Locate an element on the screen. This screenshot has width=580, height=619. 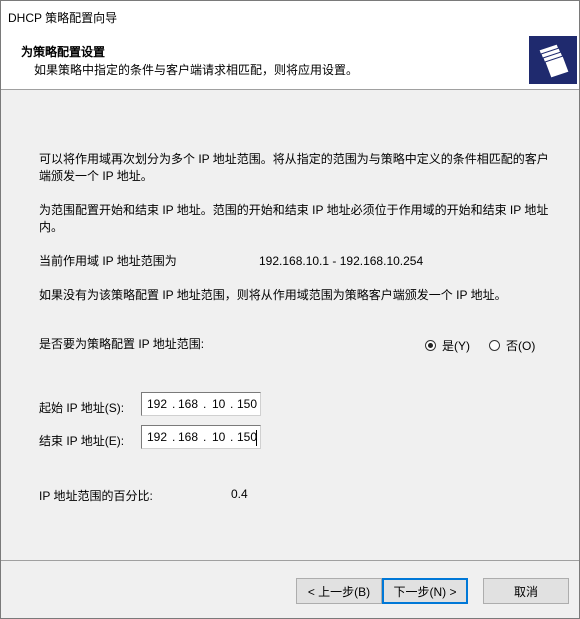
start-ip-octet-1: 192 is located at coordinates (157, 404).